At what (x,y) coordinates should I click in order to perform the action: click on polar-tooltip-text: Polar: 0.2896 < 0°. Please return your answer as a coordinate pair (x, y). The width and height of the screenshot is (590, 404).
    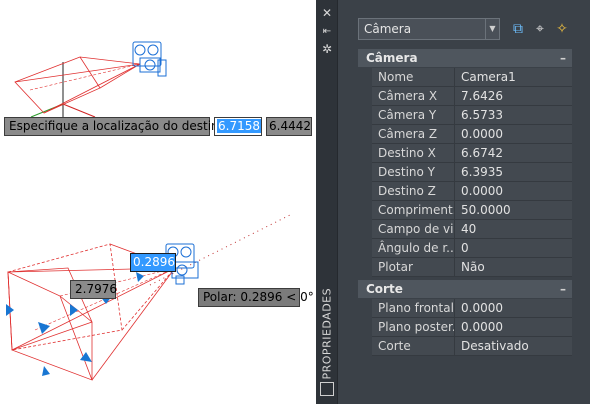
    Looking at the image, I should click on (258, 297).